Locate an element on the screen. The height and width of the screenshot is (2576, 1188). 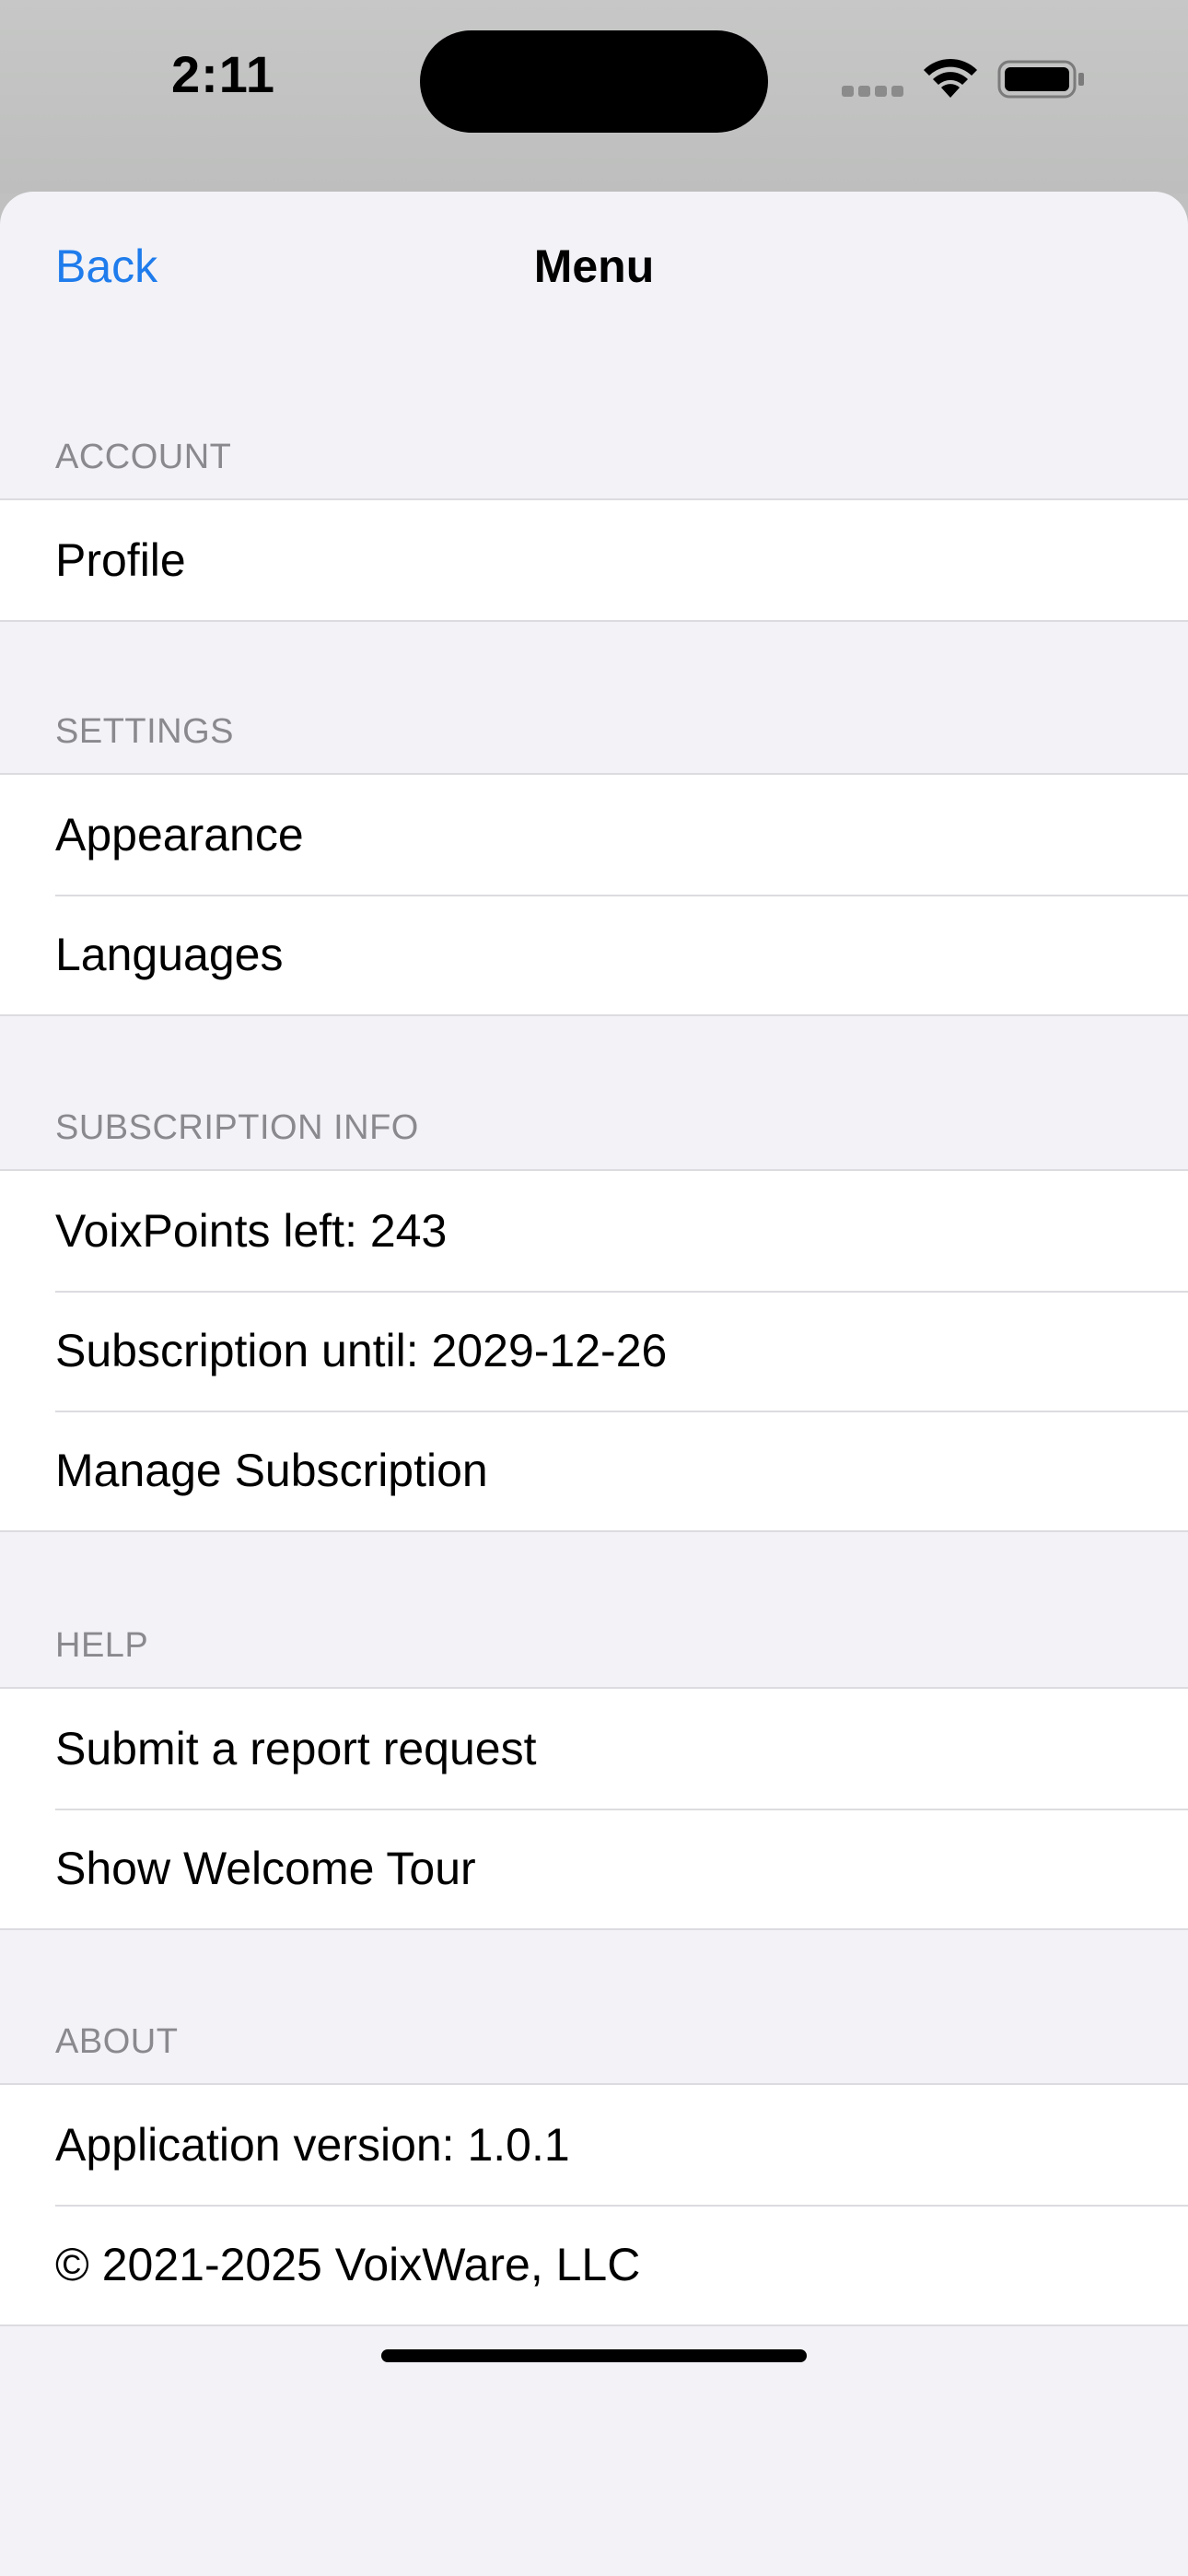
menu-item-languages: Languages is located at coordinates (594, 954).